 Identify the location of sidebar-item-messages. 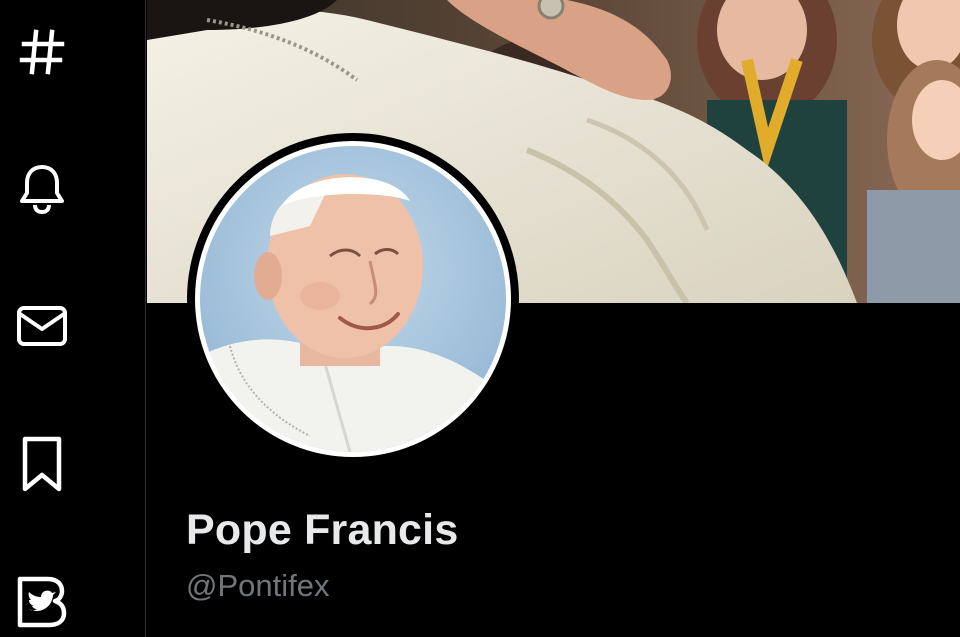
(42, 326).